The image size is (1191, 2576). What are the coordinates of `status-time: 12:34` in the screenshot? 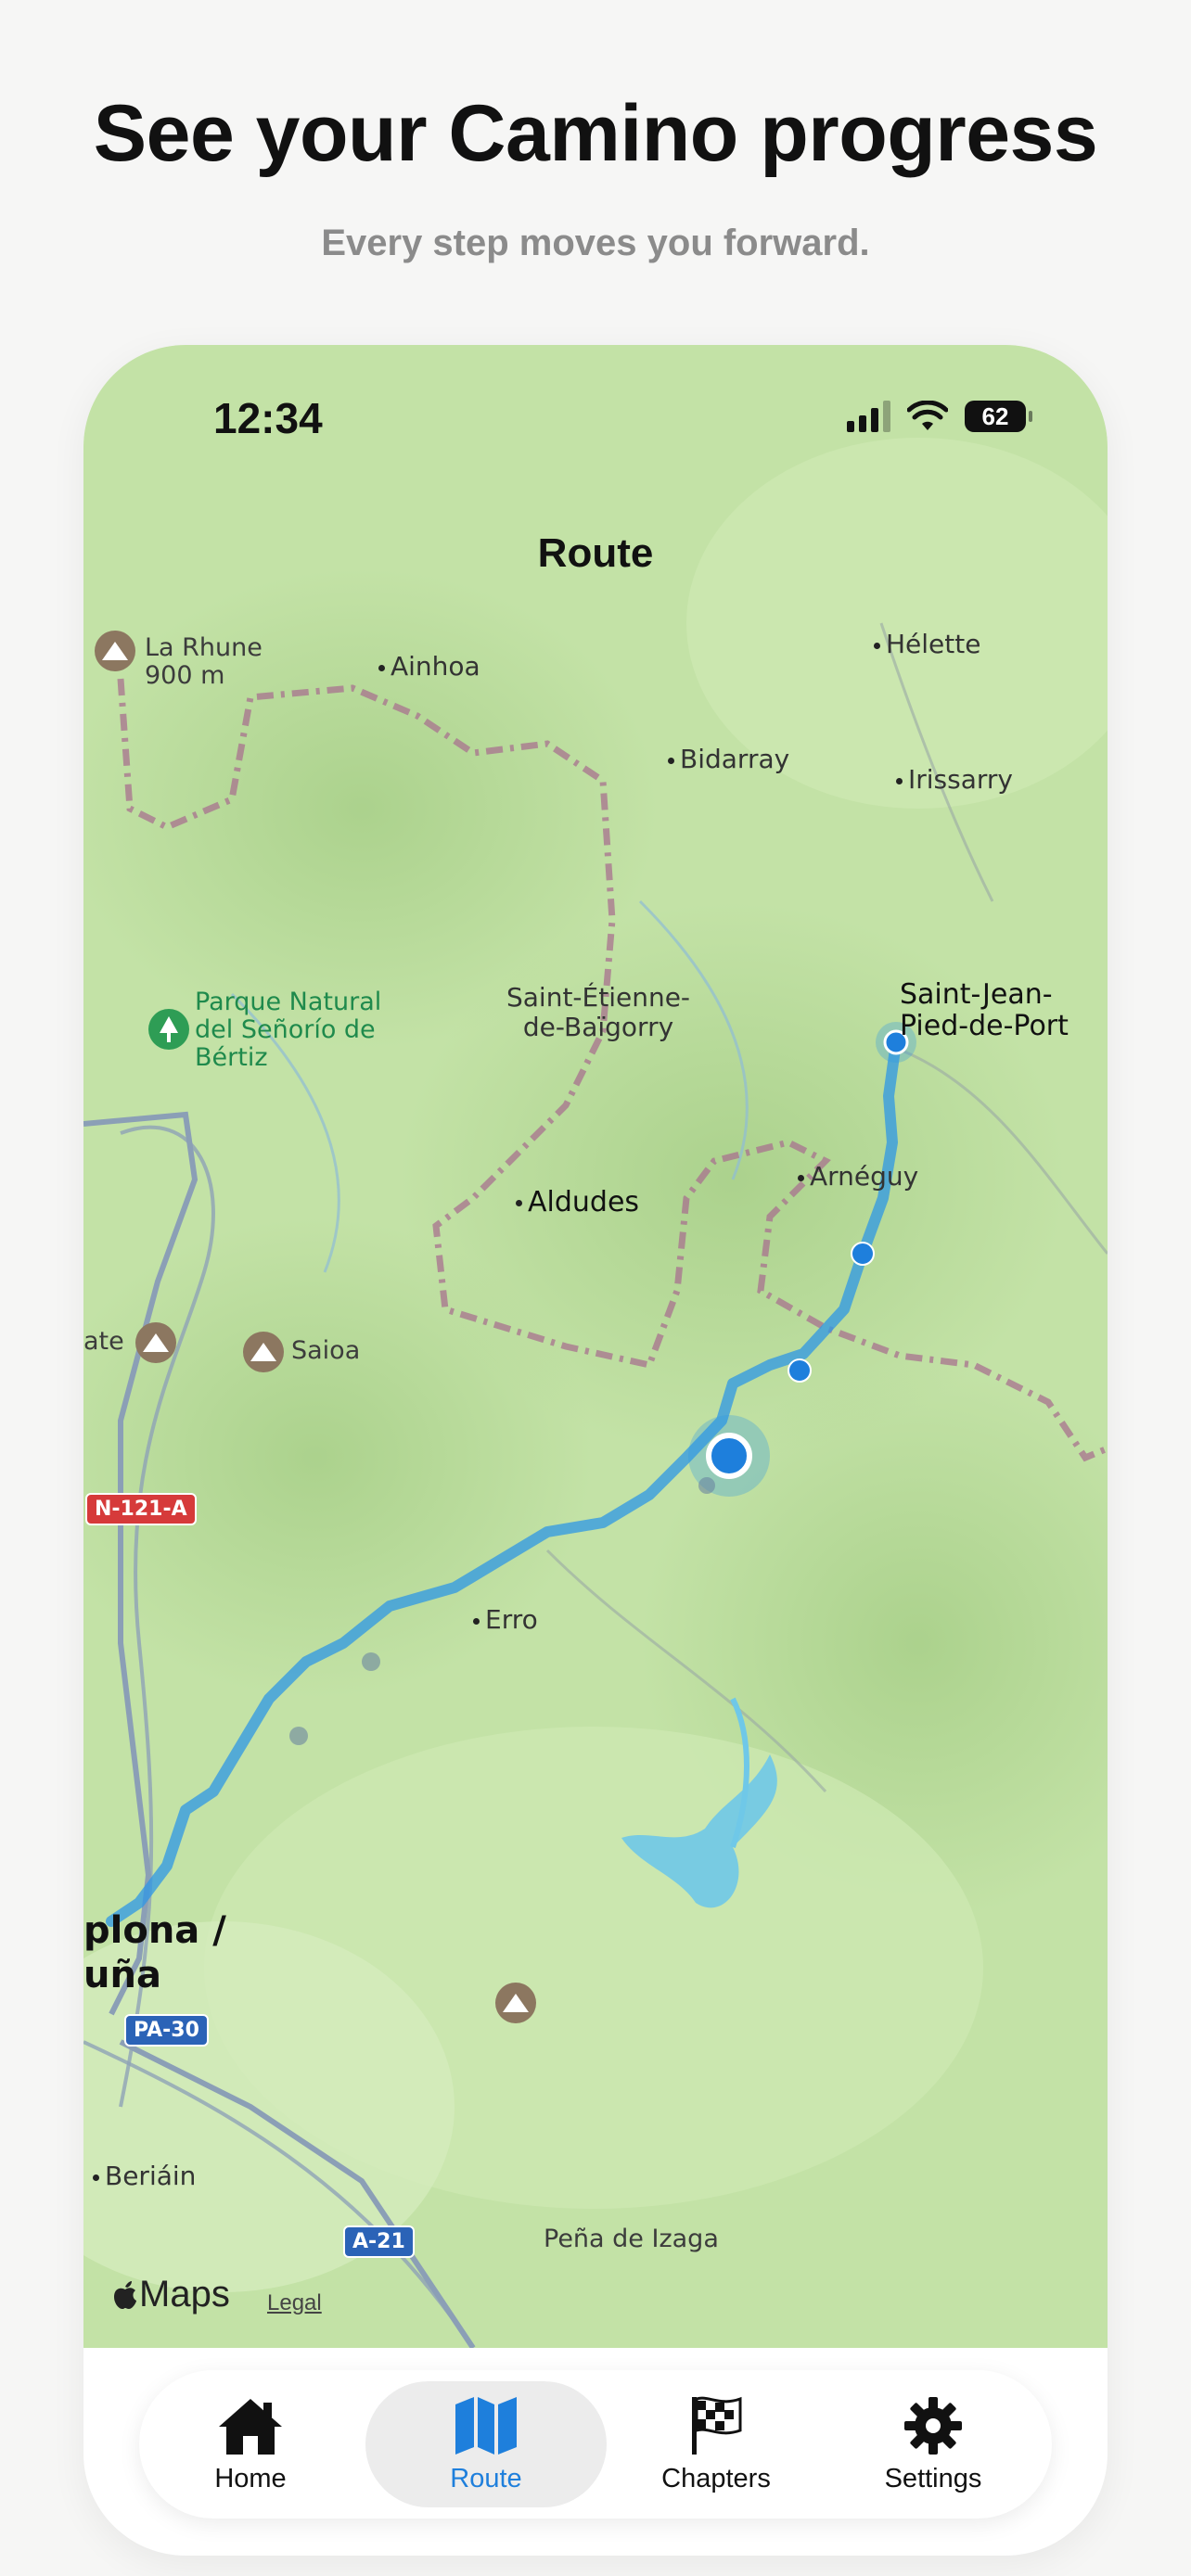 It's located at (268, 418).